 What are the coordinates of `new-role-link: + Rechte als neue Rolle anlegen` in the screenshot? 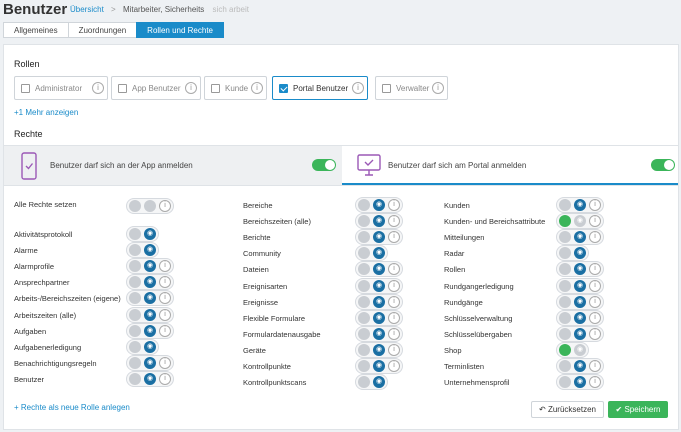 It's located at (72, 407).